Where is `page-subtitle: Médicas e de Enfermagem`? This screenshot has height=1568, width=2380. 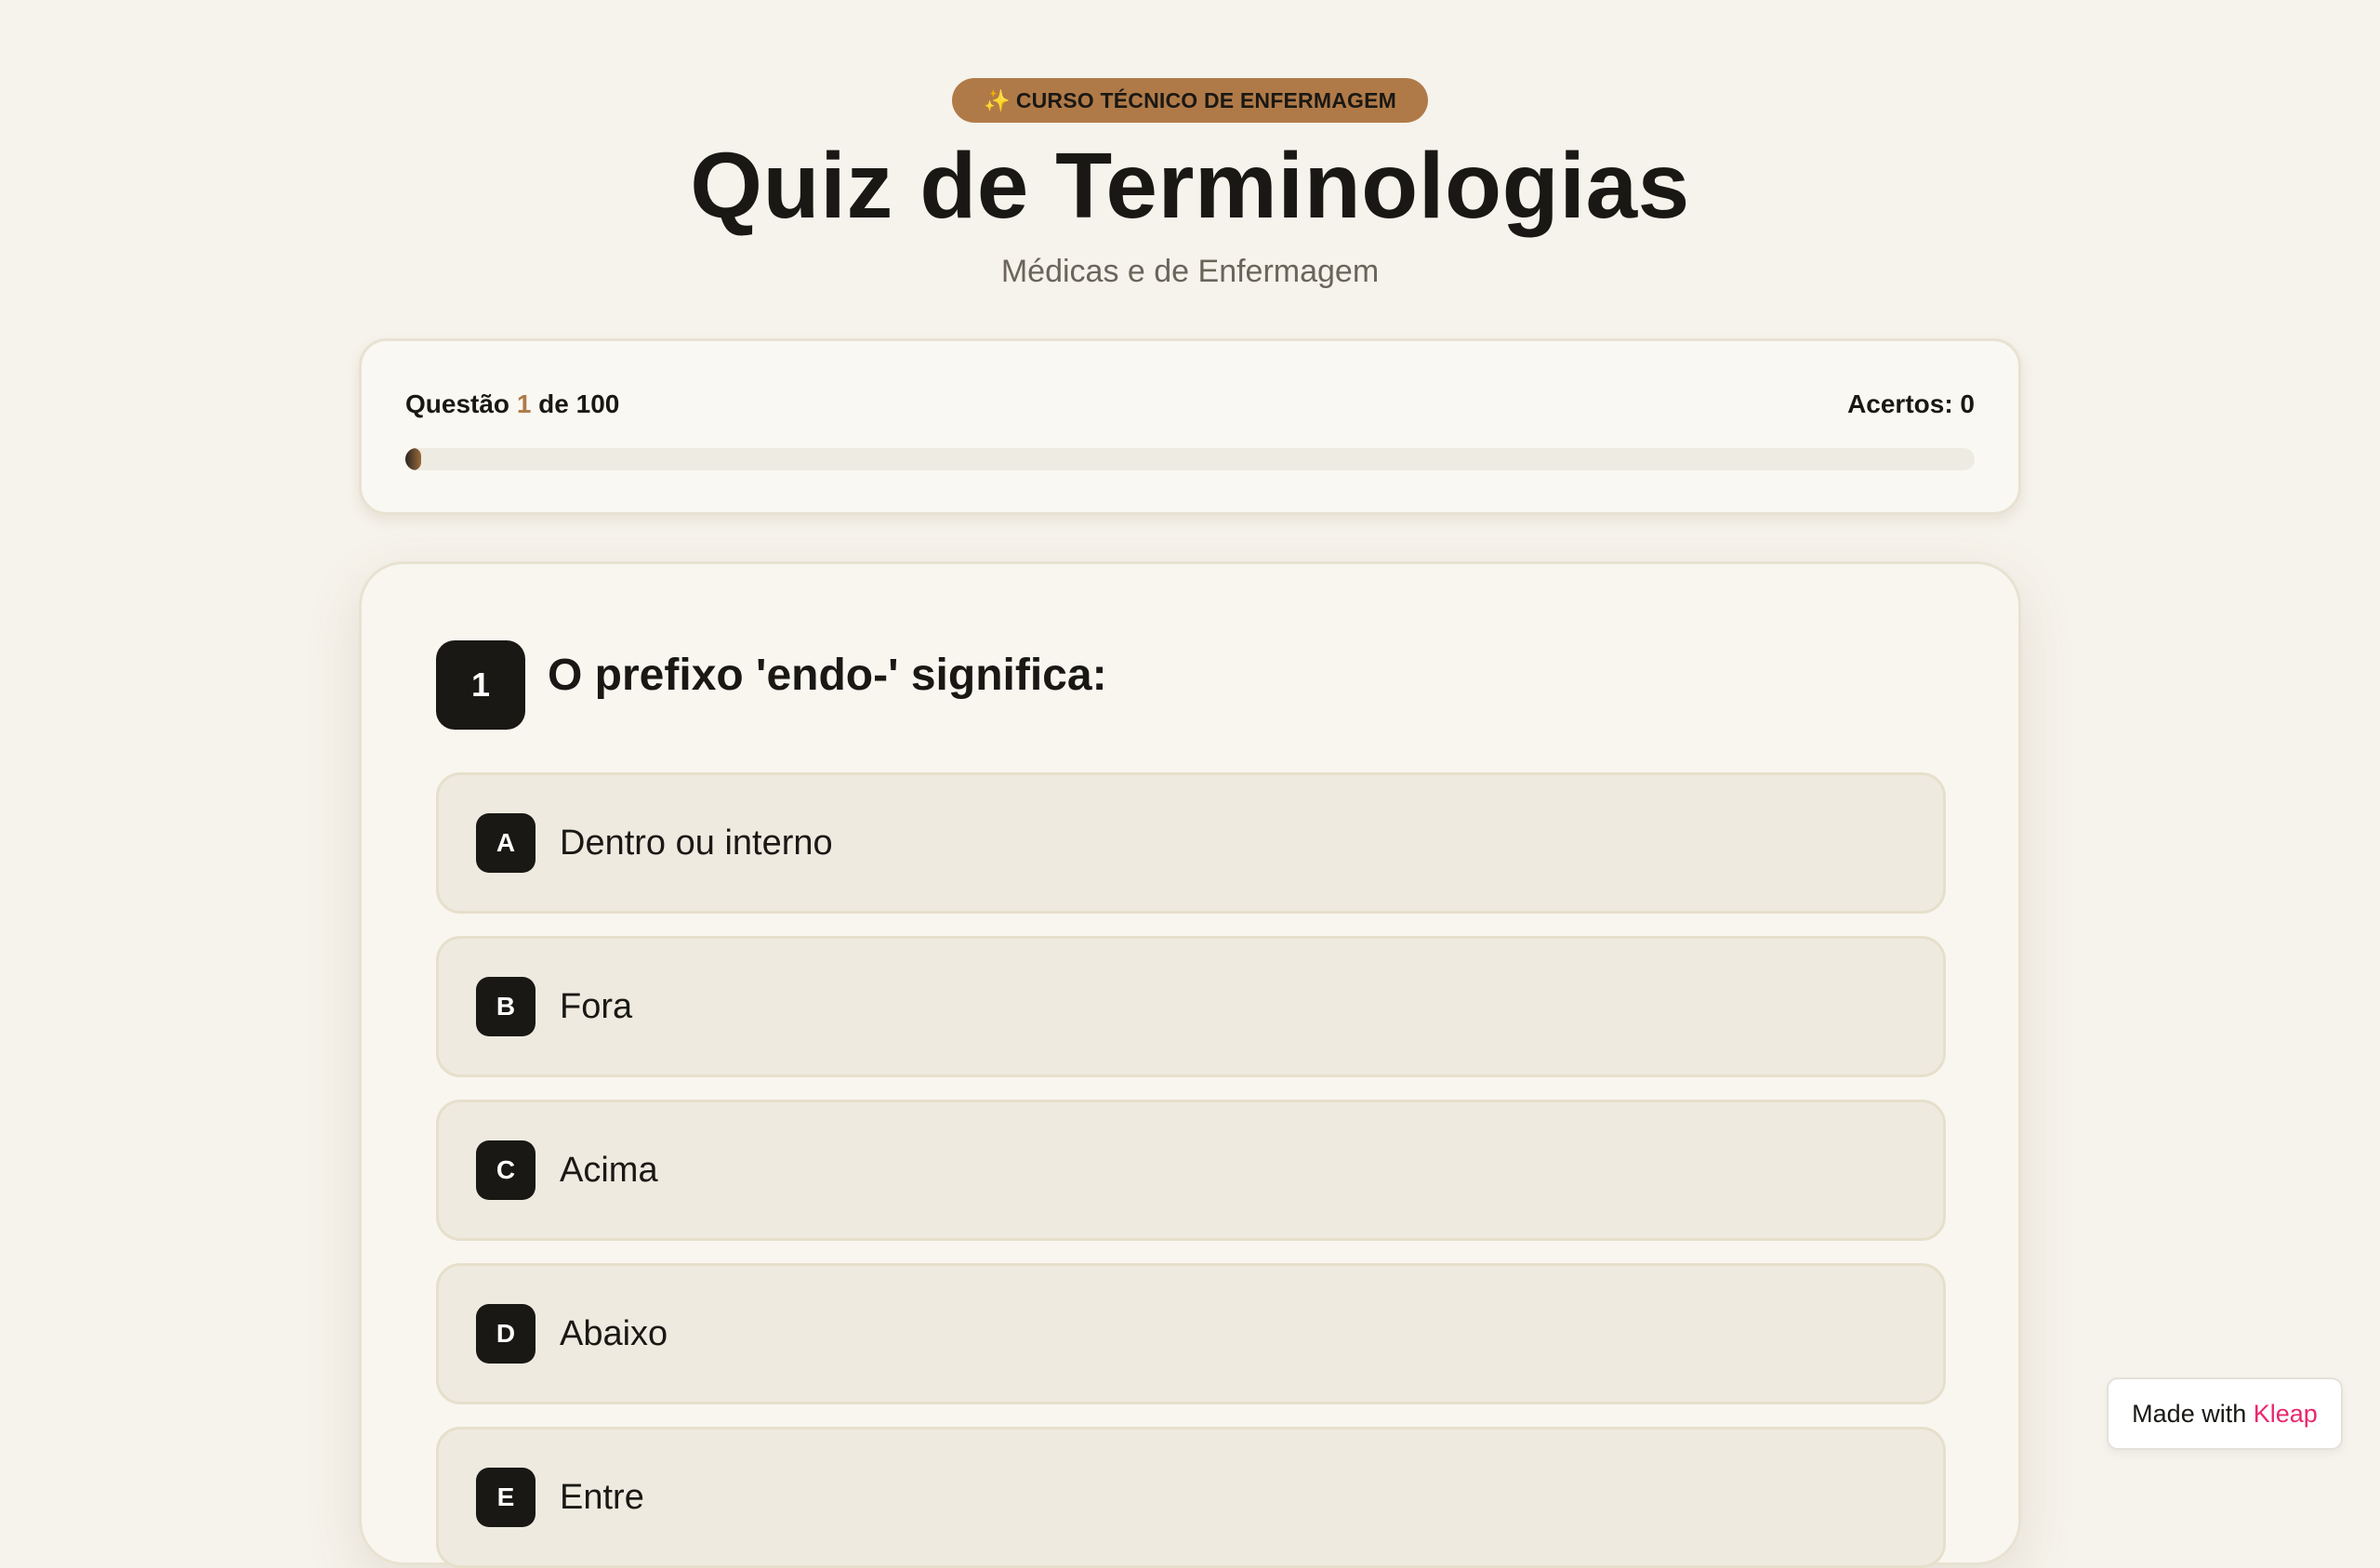
page-subtitle: Médicas e de Enfermagem is located at coordinates (1190, 271).